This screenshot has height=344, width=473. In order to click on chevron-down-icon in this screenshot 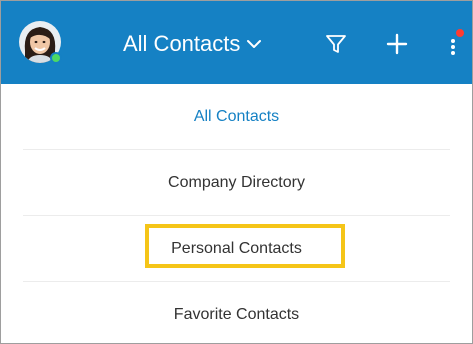, I will do `click(254, 44)`.